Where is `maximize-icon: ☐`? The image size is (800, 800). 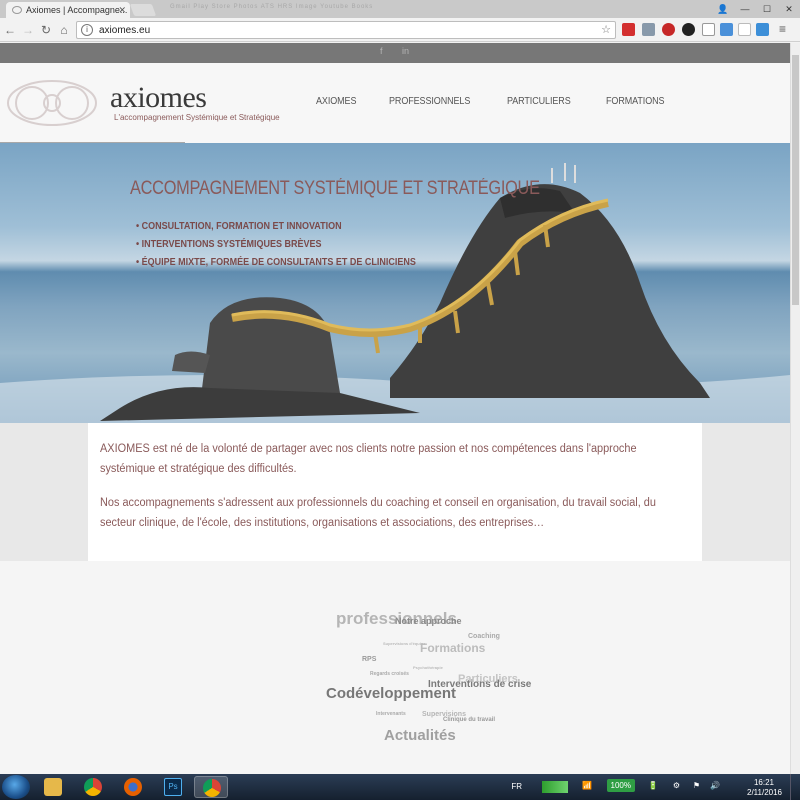
maximize-icon: ☐ is located at coordinates (767, 9).